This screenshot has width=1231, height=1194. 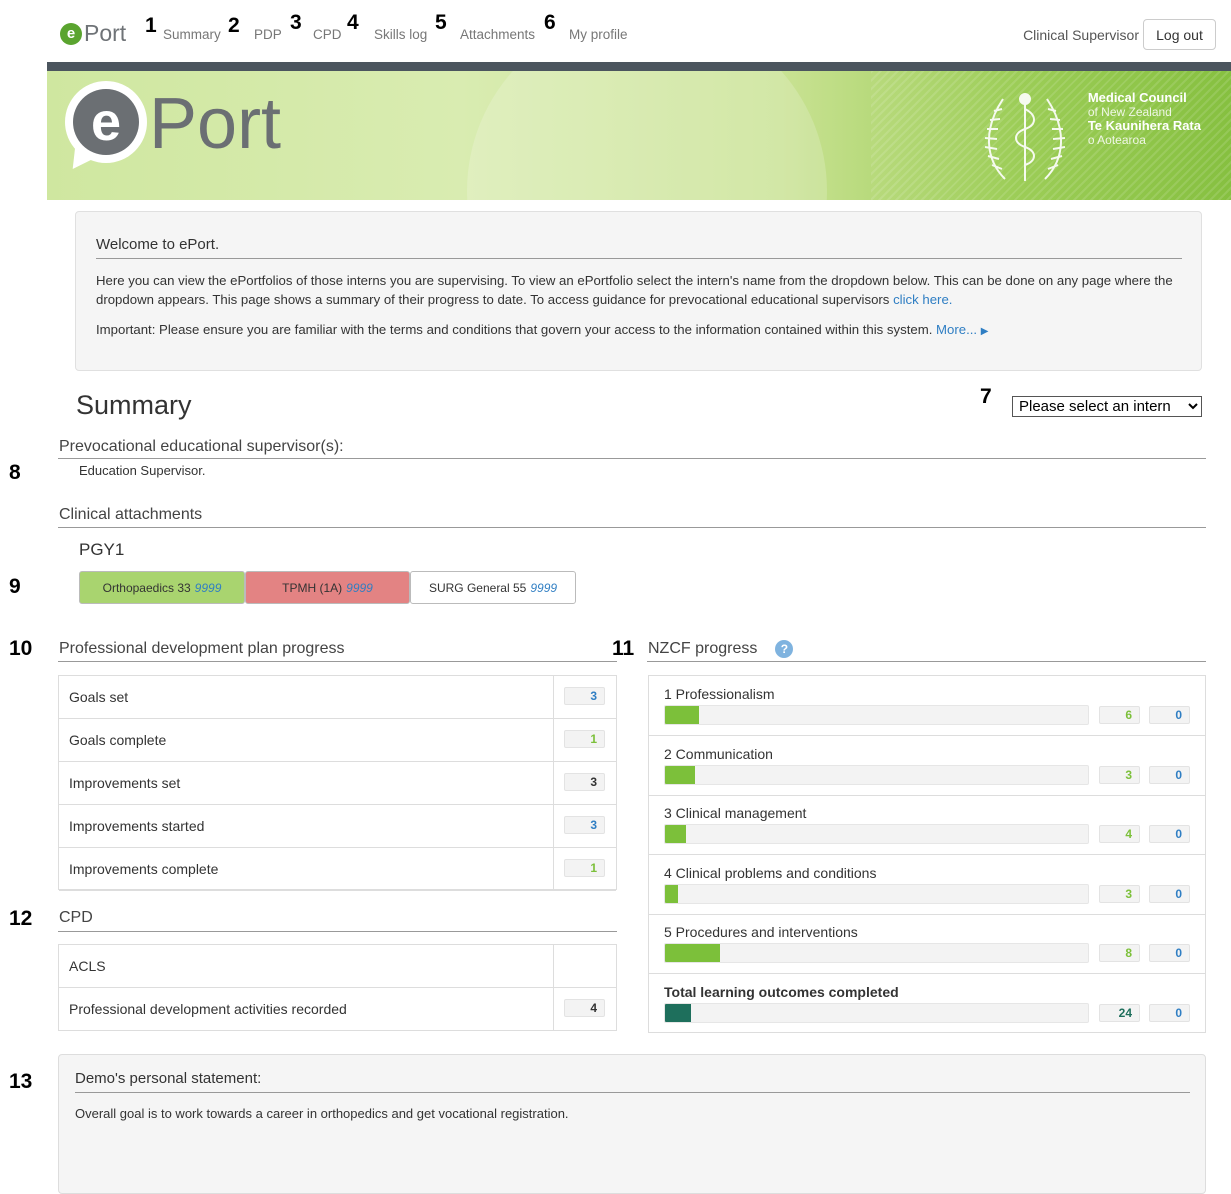 What do you see at coordinates (137, 826) in the screenshot?
I see `pdp-row-label: Improvements started` at bounding box center [137, 826].